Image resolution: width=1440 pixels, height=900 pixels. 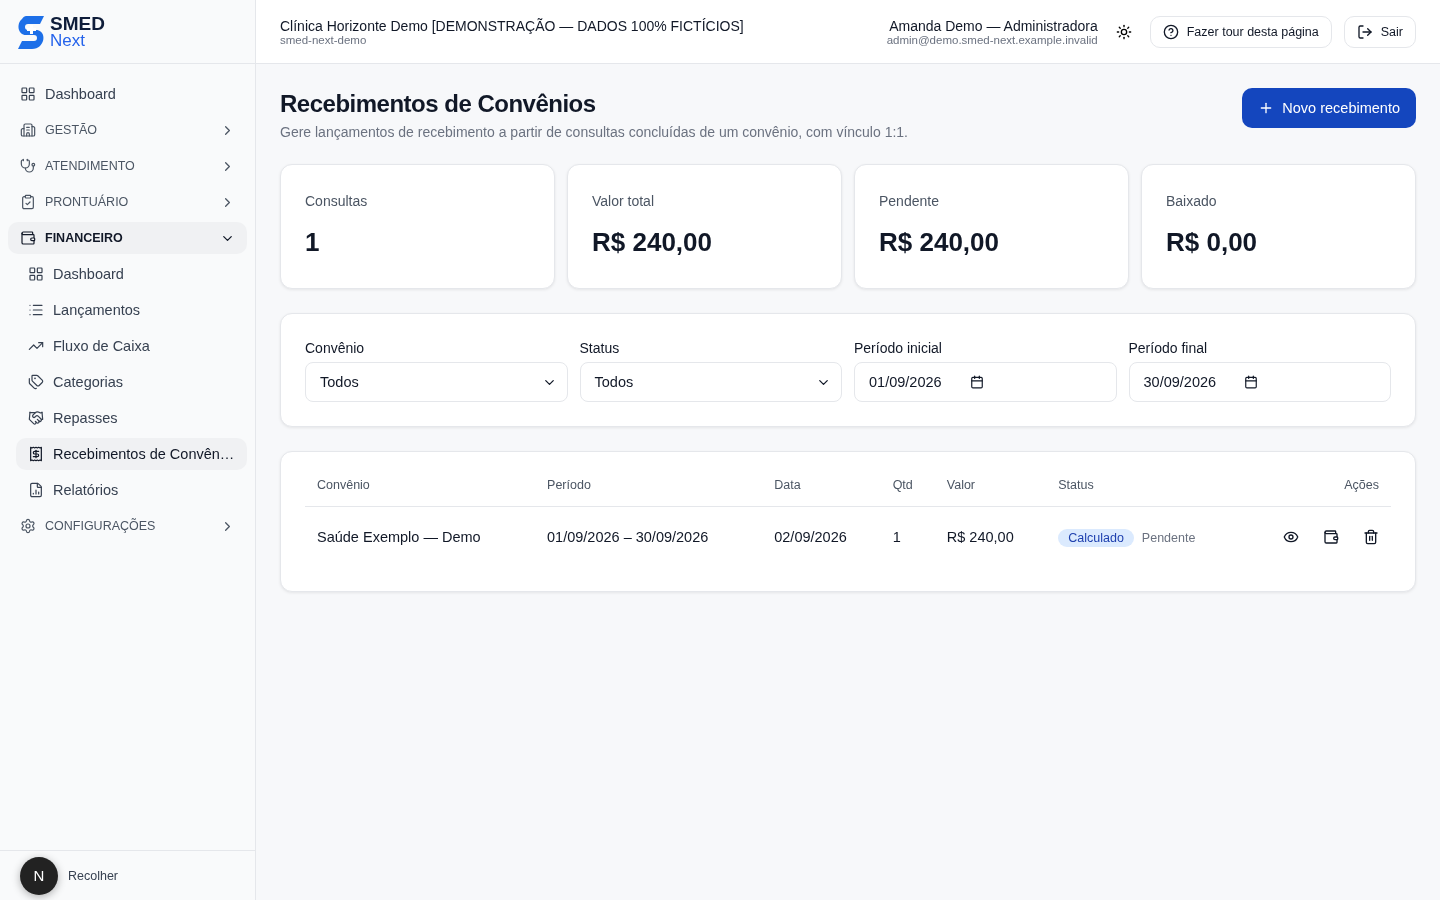 What do you see at coordinates (1240, 31) in the screenshot?
I see `tour-button: Fazer tour desta página` at bounding box center [1240, 31].